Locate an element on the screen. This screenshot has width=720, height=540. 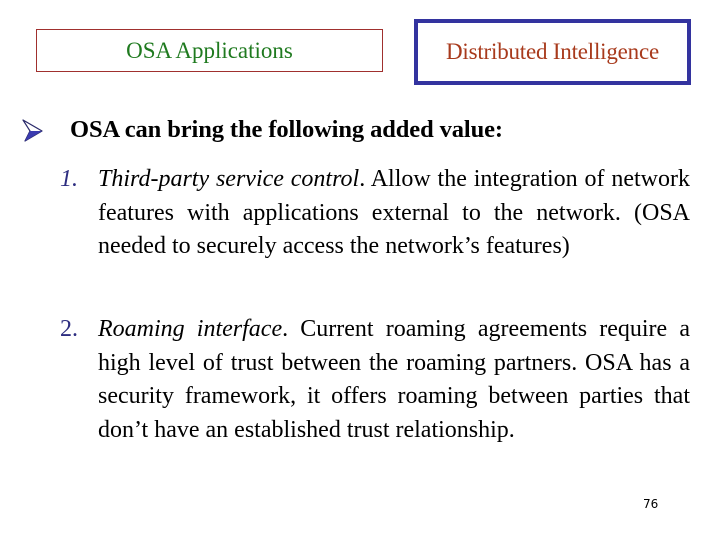
list-item-number: 2. is located at coordinates (69, 329).